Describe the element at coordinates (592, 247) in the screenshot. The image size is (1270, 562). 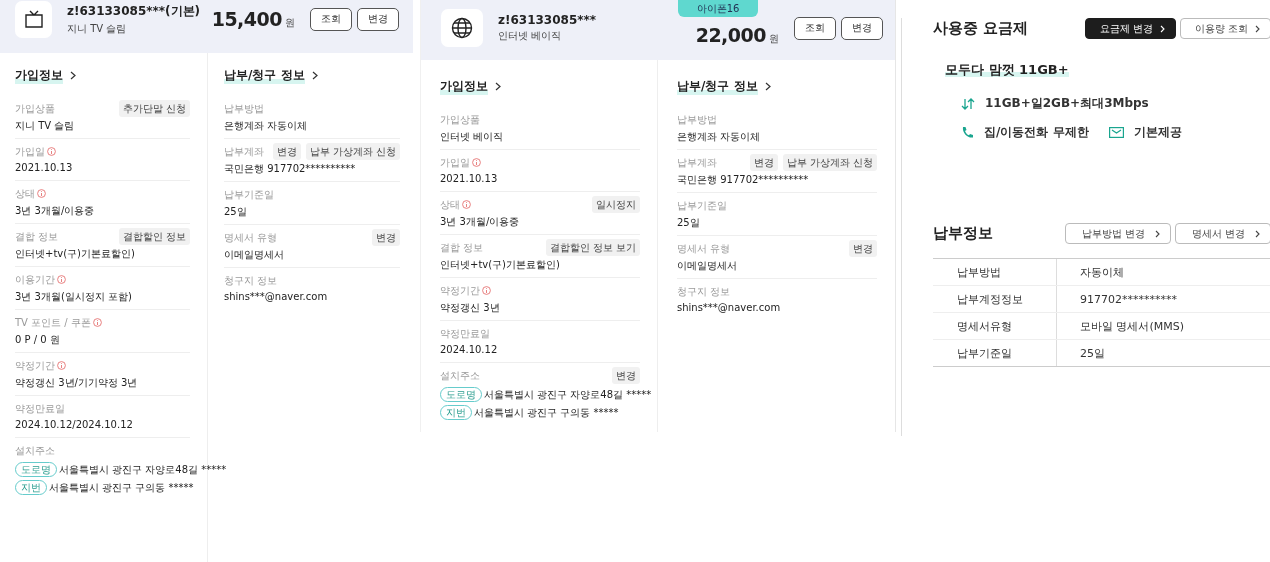
I see `action-button: 결합할인 정보 보기` at that location.